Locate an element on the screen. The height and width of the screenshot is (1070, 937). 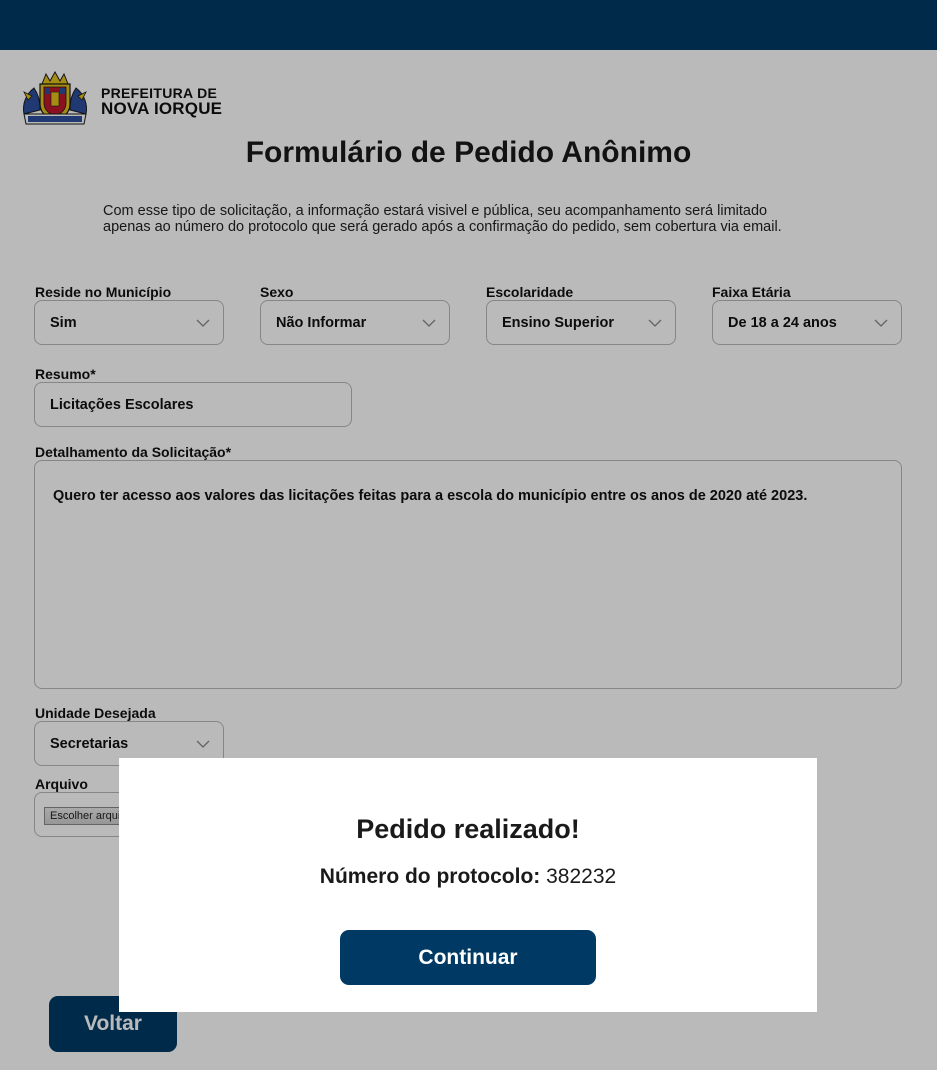
protocol-line: Número do protocolo: 382232 is located at coordinates (468, 877).